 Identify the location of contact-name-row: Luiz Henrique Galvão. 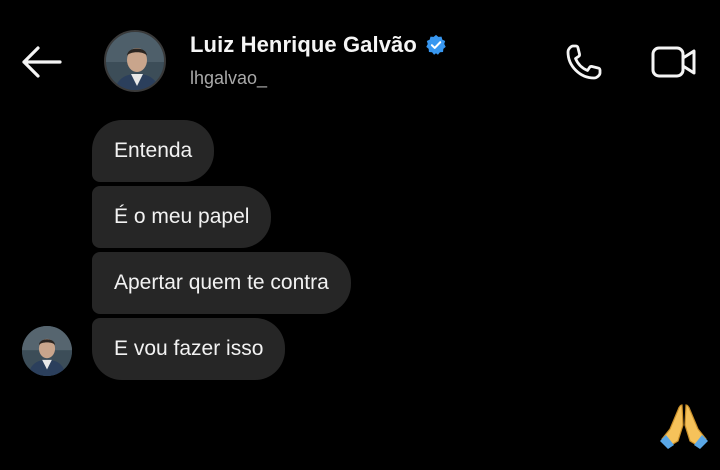
(318, 45).